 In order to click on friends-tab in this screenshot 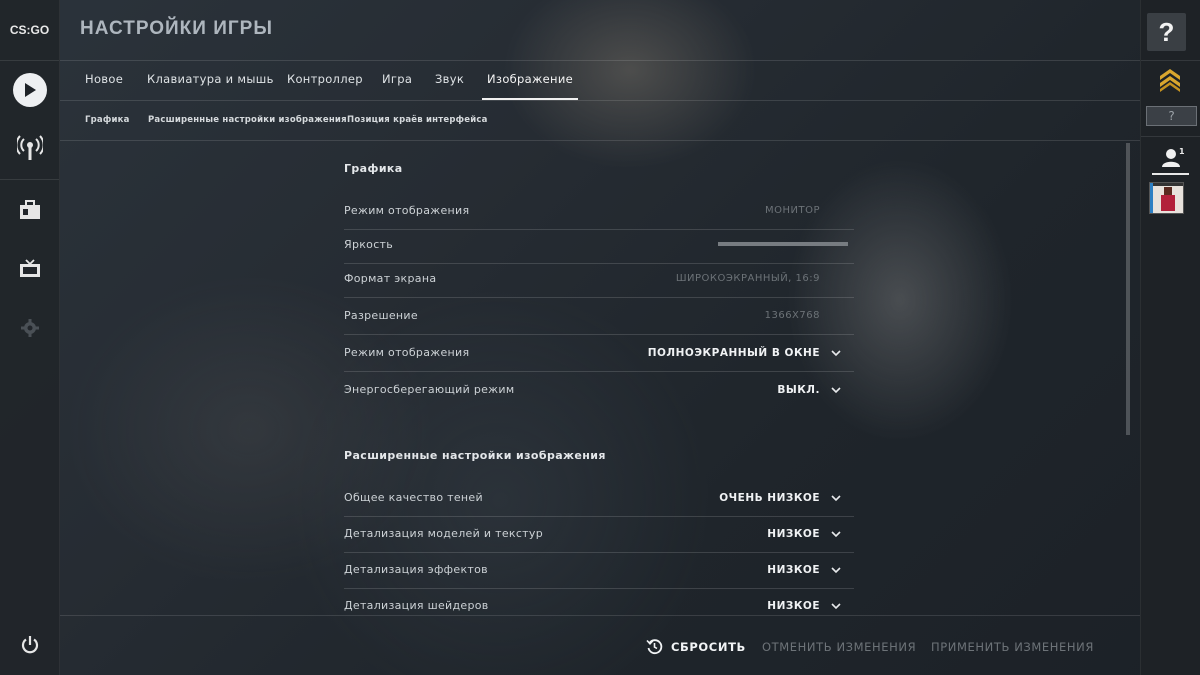, I will do `click(1170, 158)`.